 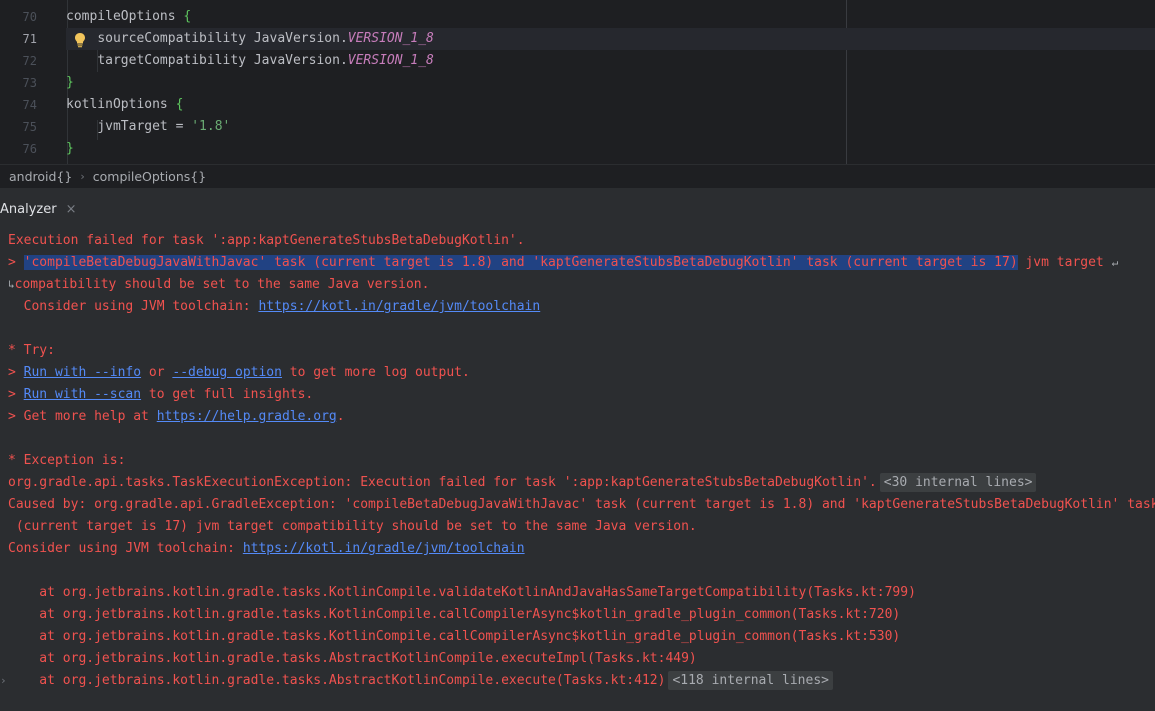 I want to click on breadcrumb-item-android: android{}, so click(x=40, y=176).